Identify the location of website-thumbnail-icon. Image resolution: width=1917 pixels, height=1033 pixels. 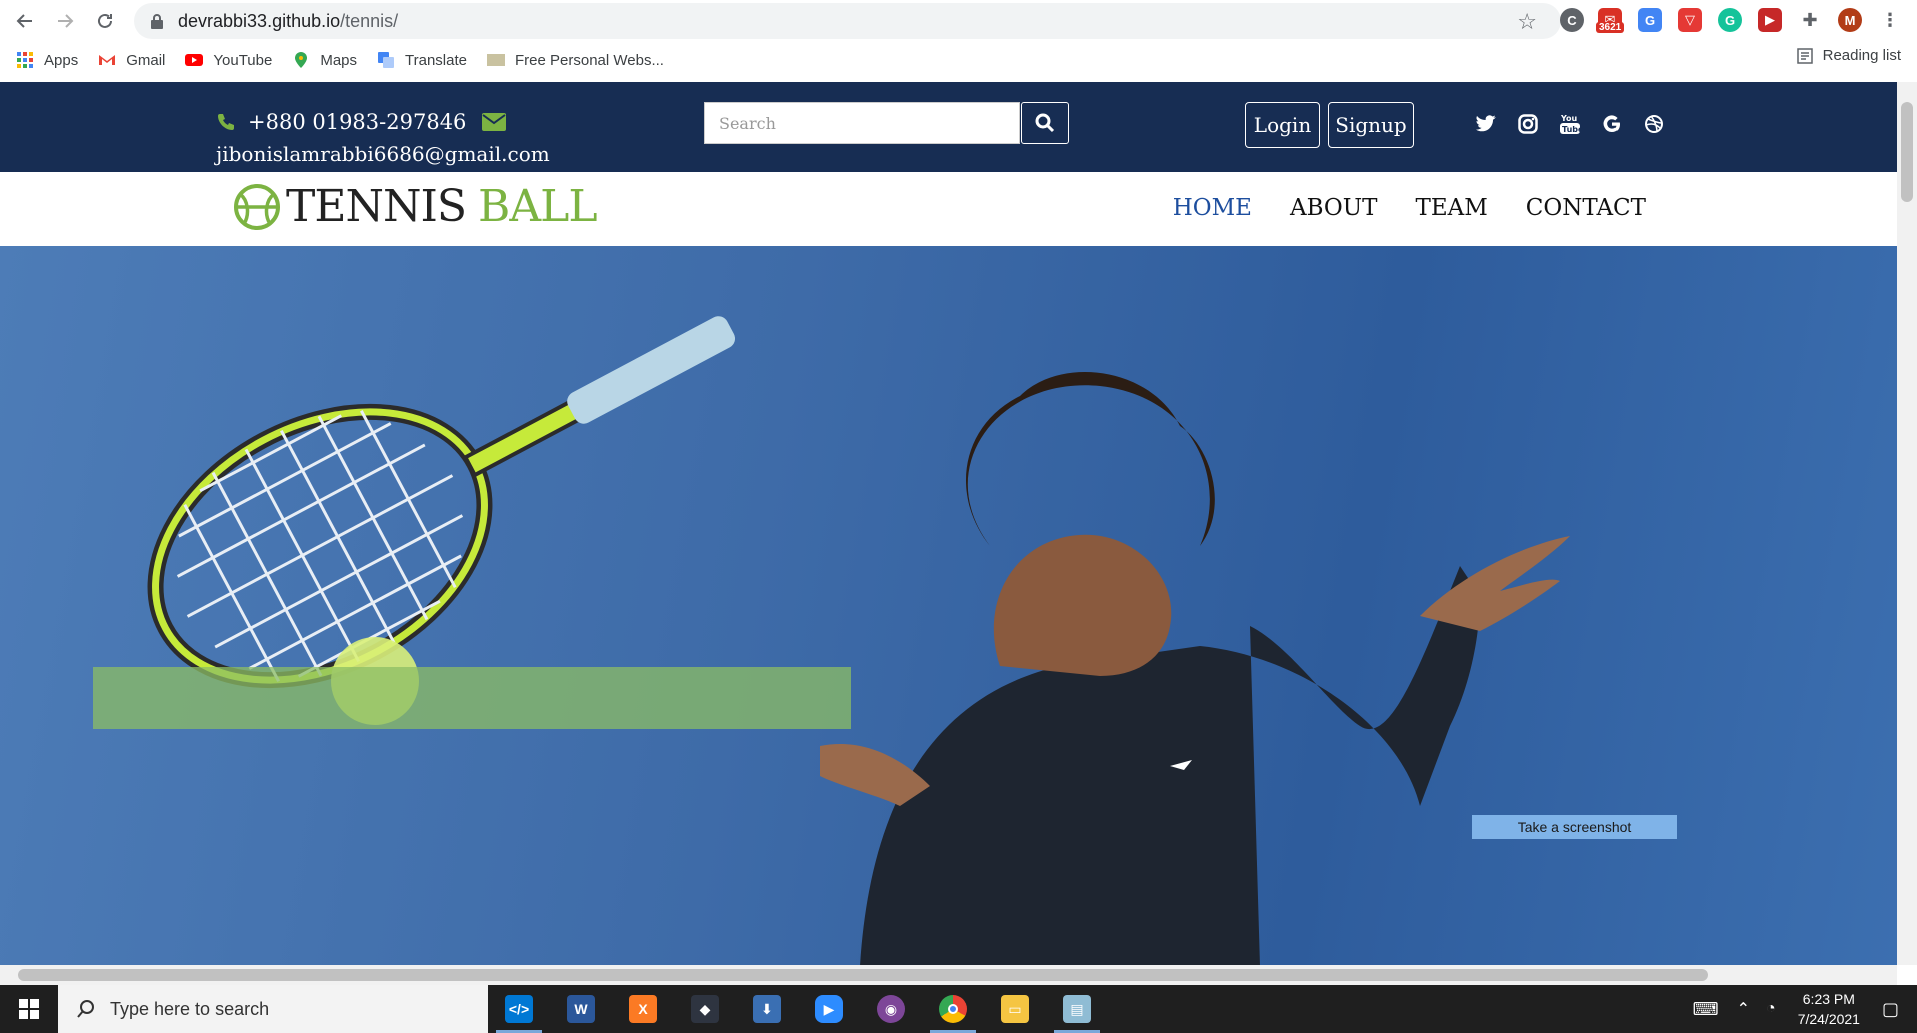
(496, 60).